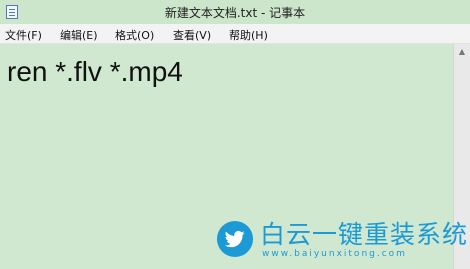 The height and width of the screenshot is (269, 470). I want to click on menu-bar: 文件(F) 编辑(E) 格式(O) 查看(V) 帮助(H), so click(235, 34).